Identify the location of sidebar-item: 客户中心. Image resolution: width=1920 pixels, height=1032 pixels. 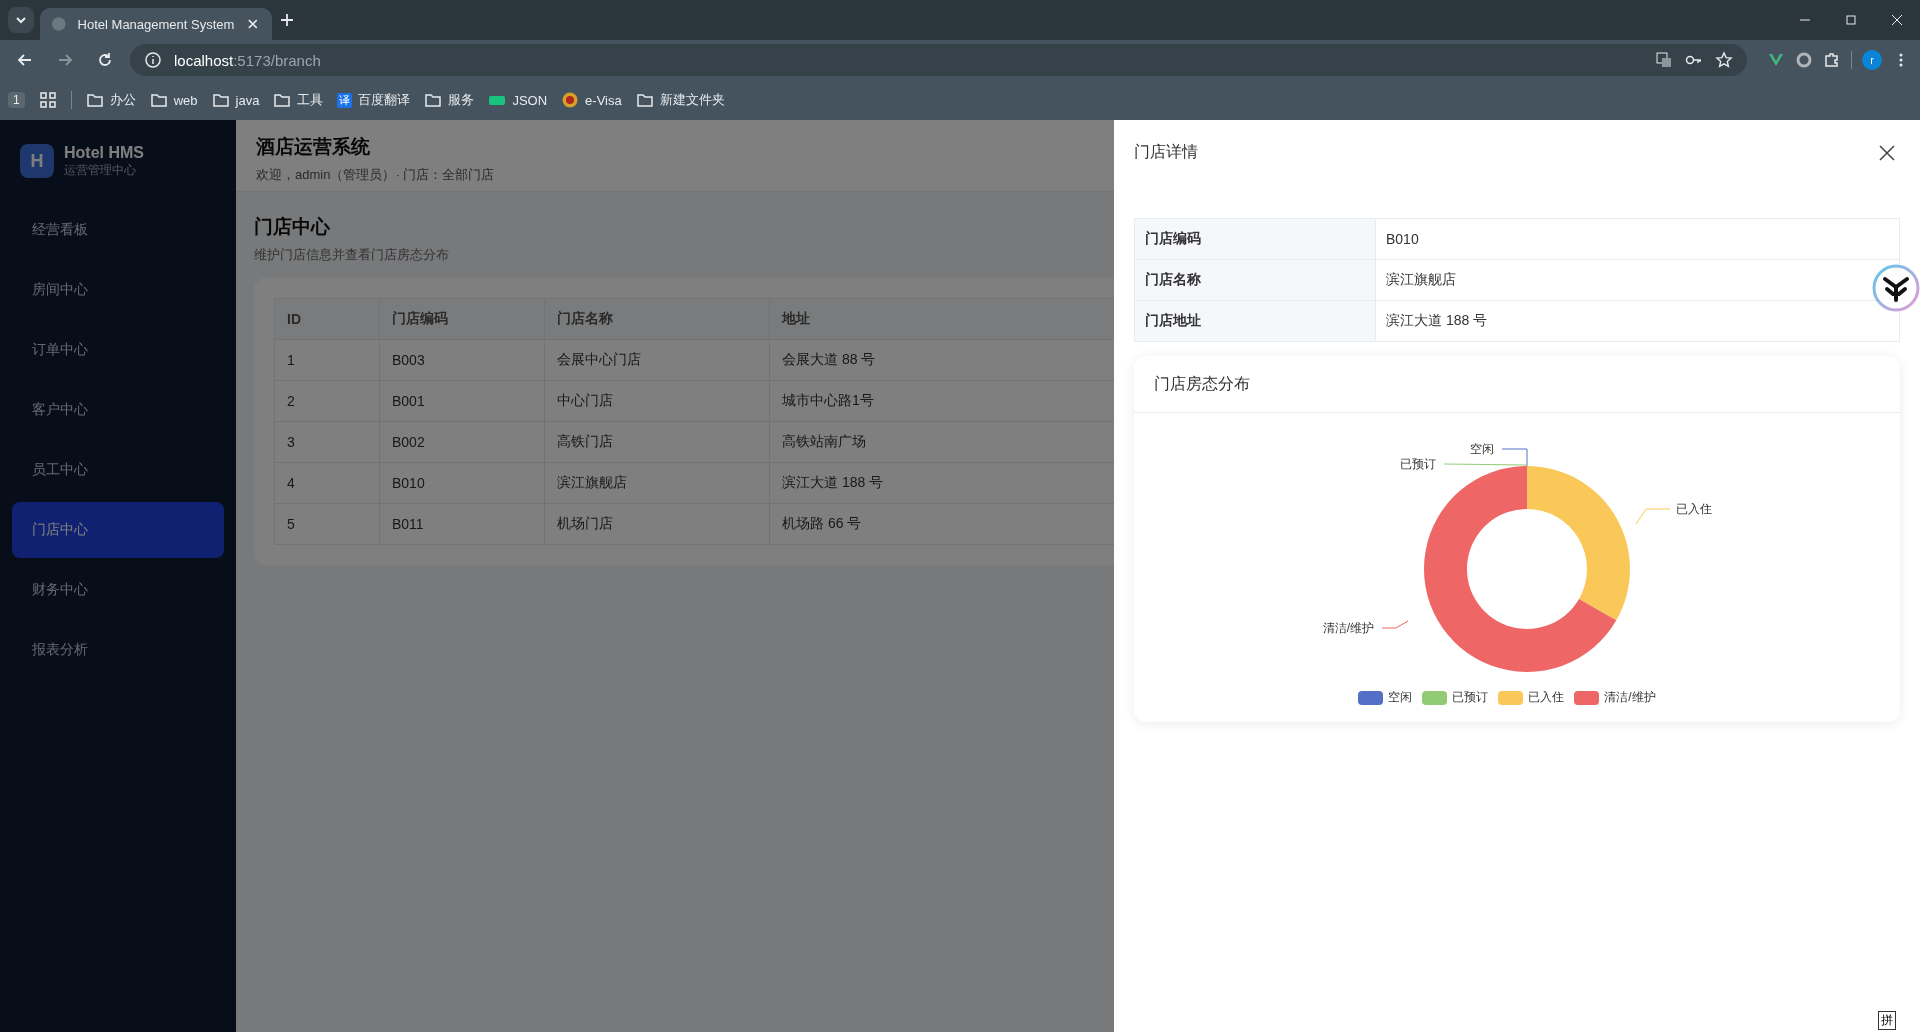
(118, 410).